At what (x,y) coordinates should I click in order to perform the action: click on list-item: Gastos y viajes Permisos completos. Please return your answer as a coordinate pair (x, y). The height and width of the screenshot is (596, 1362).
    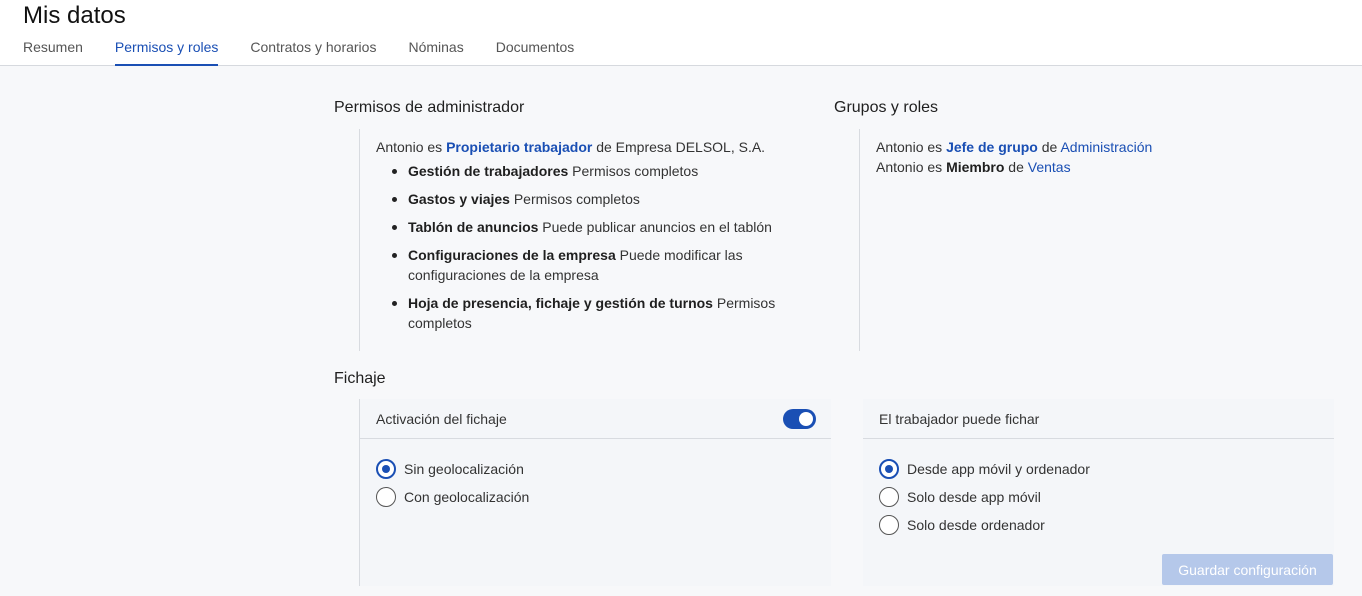
    Looking at the image, I should click on (592, 199).